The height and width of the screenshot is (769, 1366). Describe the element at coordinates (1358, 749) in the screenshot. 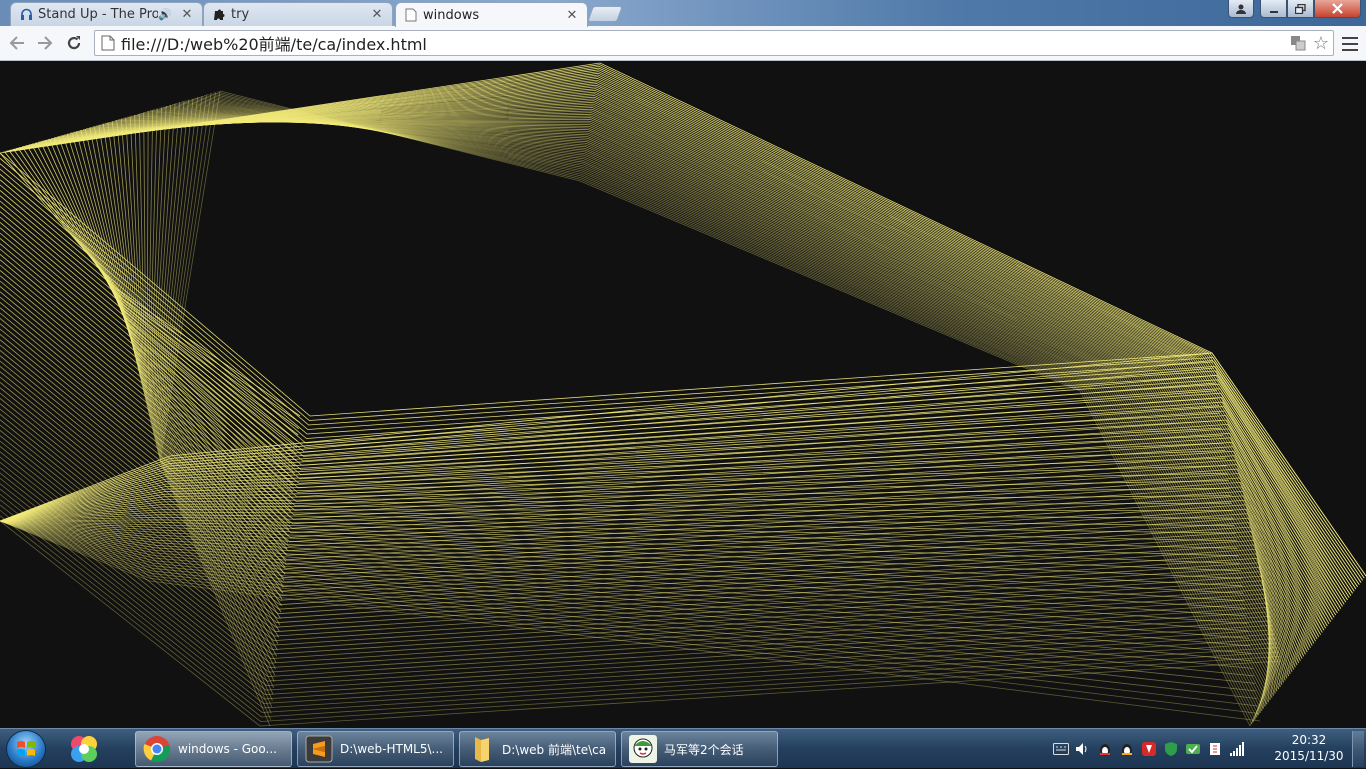

I see `show-desktop-button` at that location.